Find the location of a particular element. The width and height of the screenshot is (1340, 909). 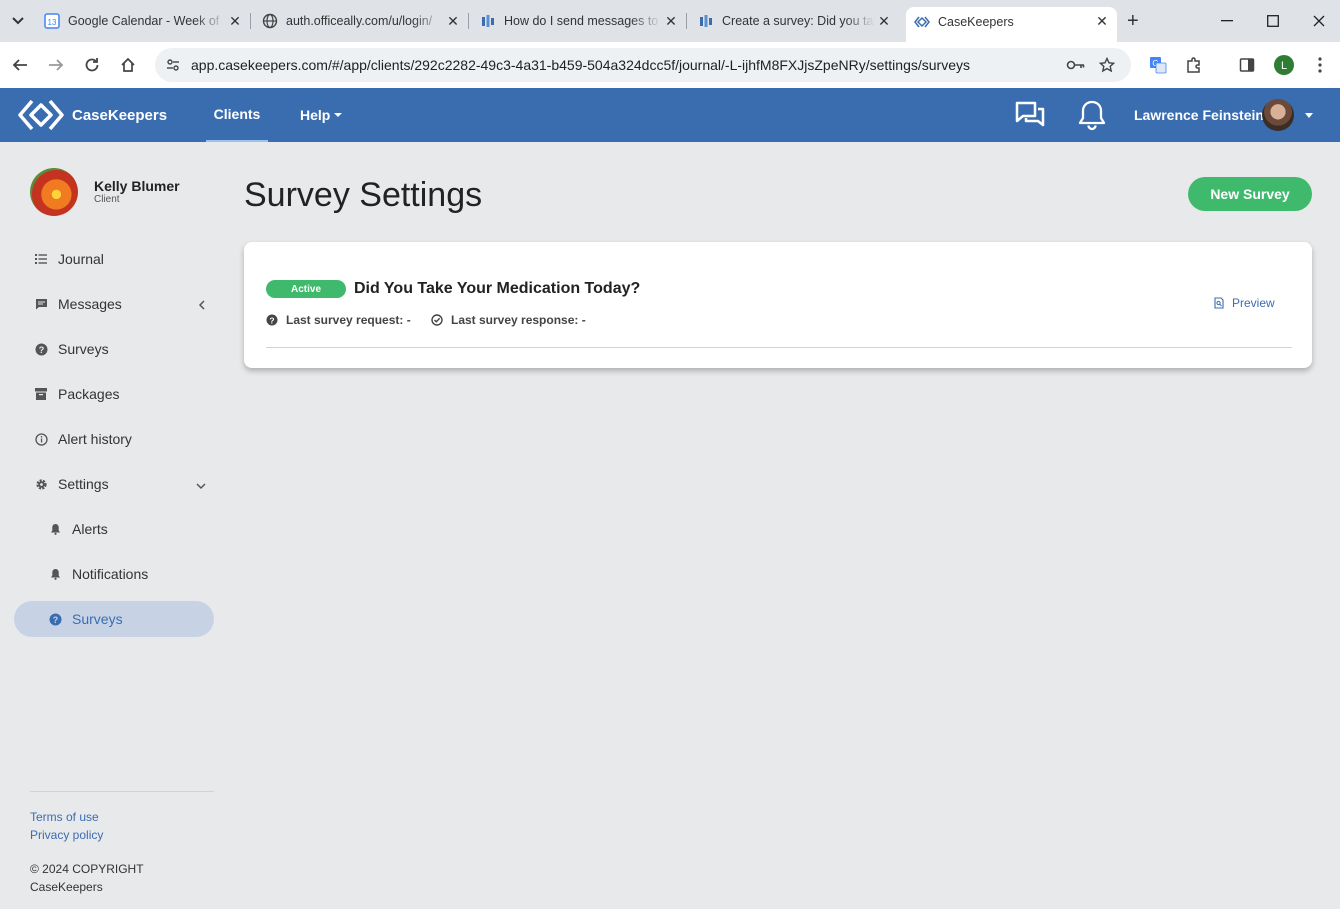

home-icon is located at coordinates (128, 65).